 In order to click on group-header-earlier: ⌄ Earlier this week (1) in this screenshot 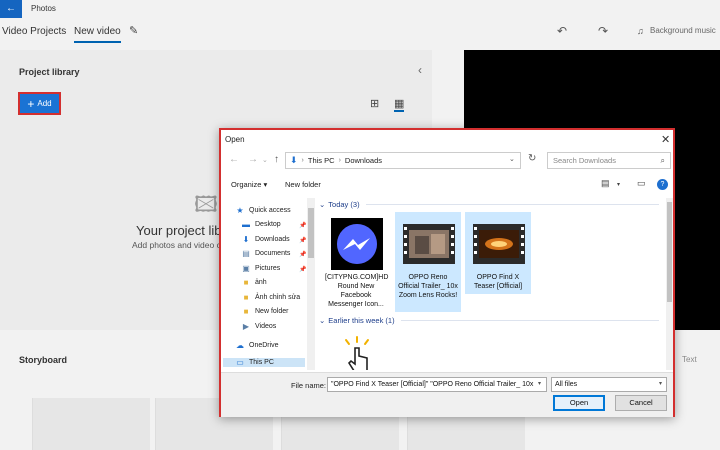, I will do `click(489, 320)`.